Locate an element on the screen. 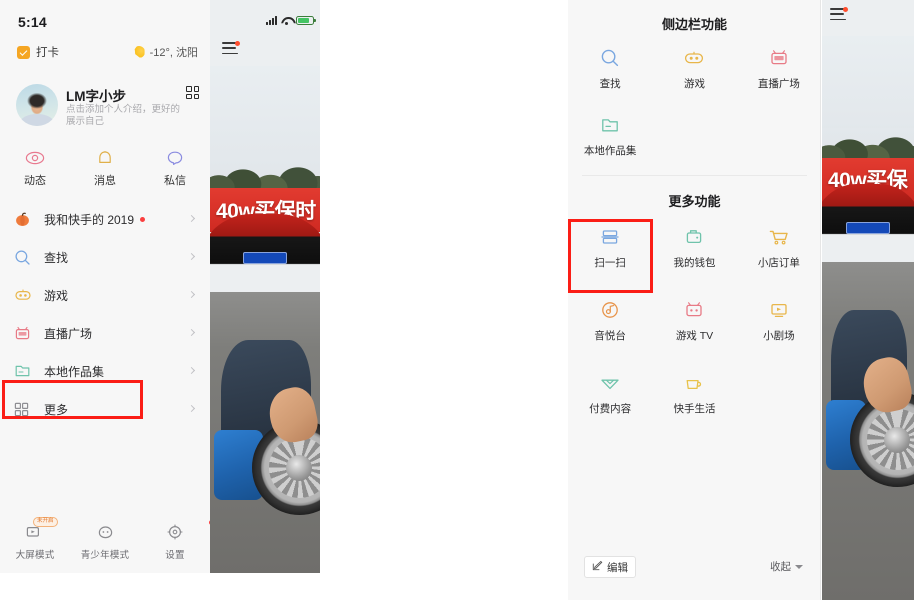 This screenshot has width=914, height=607. pumpkin-icon is located at coordinates (25, 219).